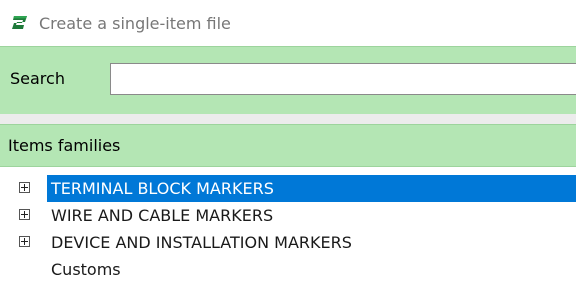 The height and width of the screenshot is (298, 576). Describe the element at coordinates (37, 78) in the screenshot. I see `search-label: Search` at that location.